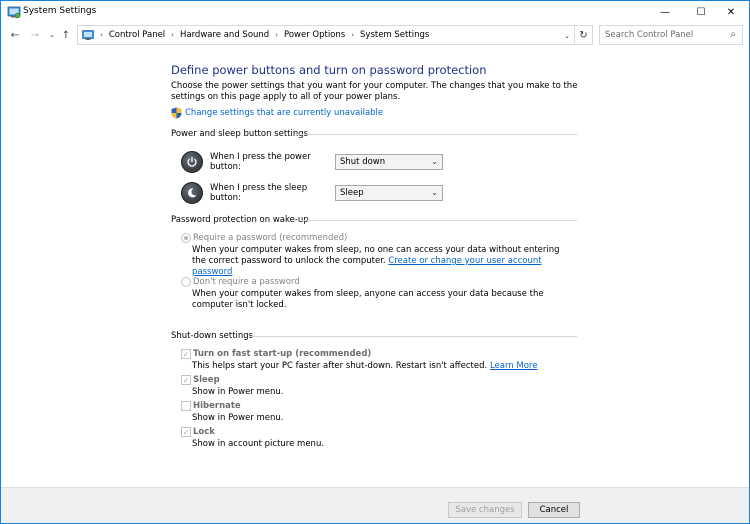 Image resolution: width=750 pixels, height=524 pixels. I want to click on close-button: ✕, so click(731, 12).